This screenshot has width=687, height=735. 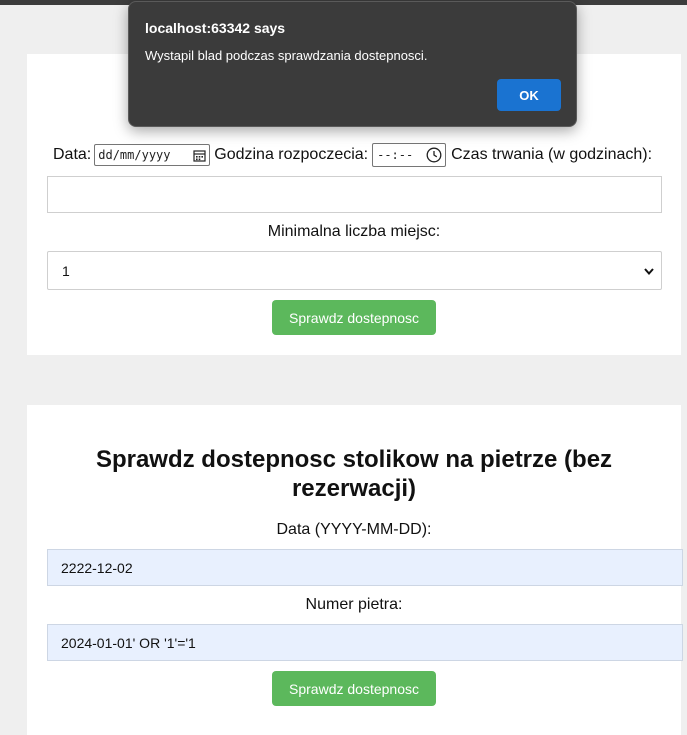 I want to click on min-seats-value: 1, so click(x=66, y=270).